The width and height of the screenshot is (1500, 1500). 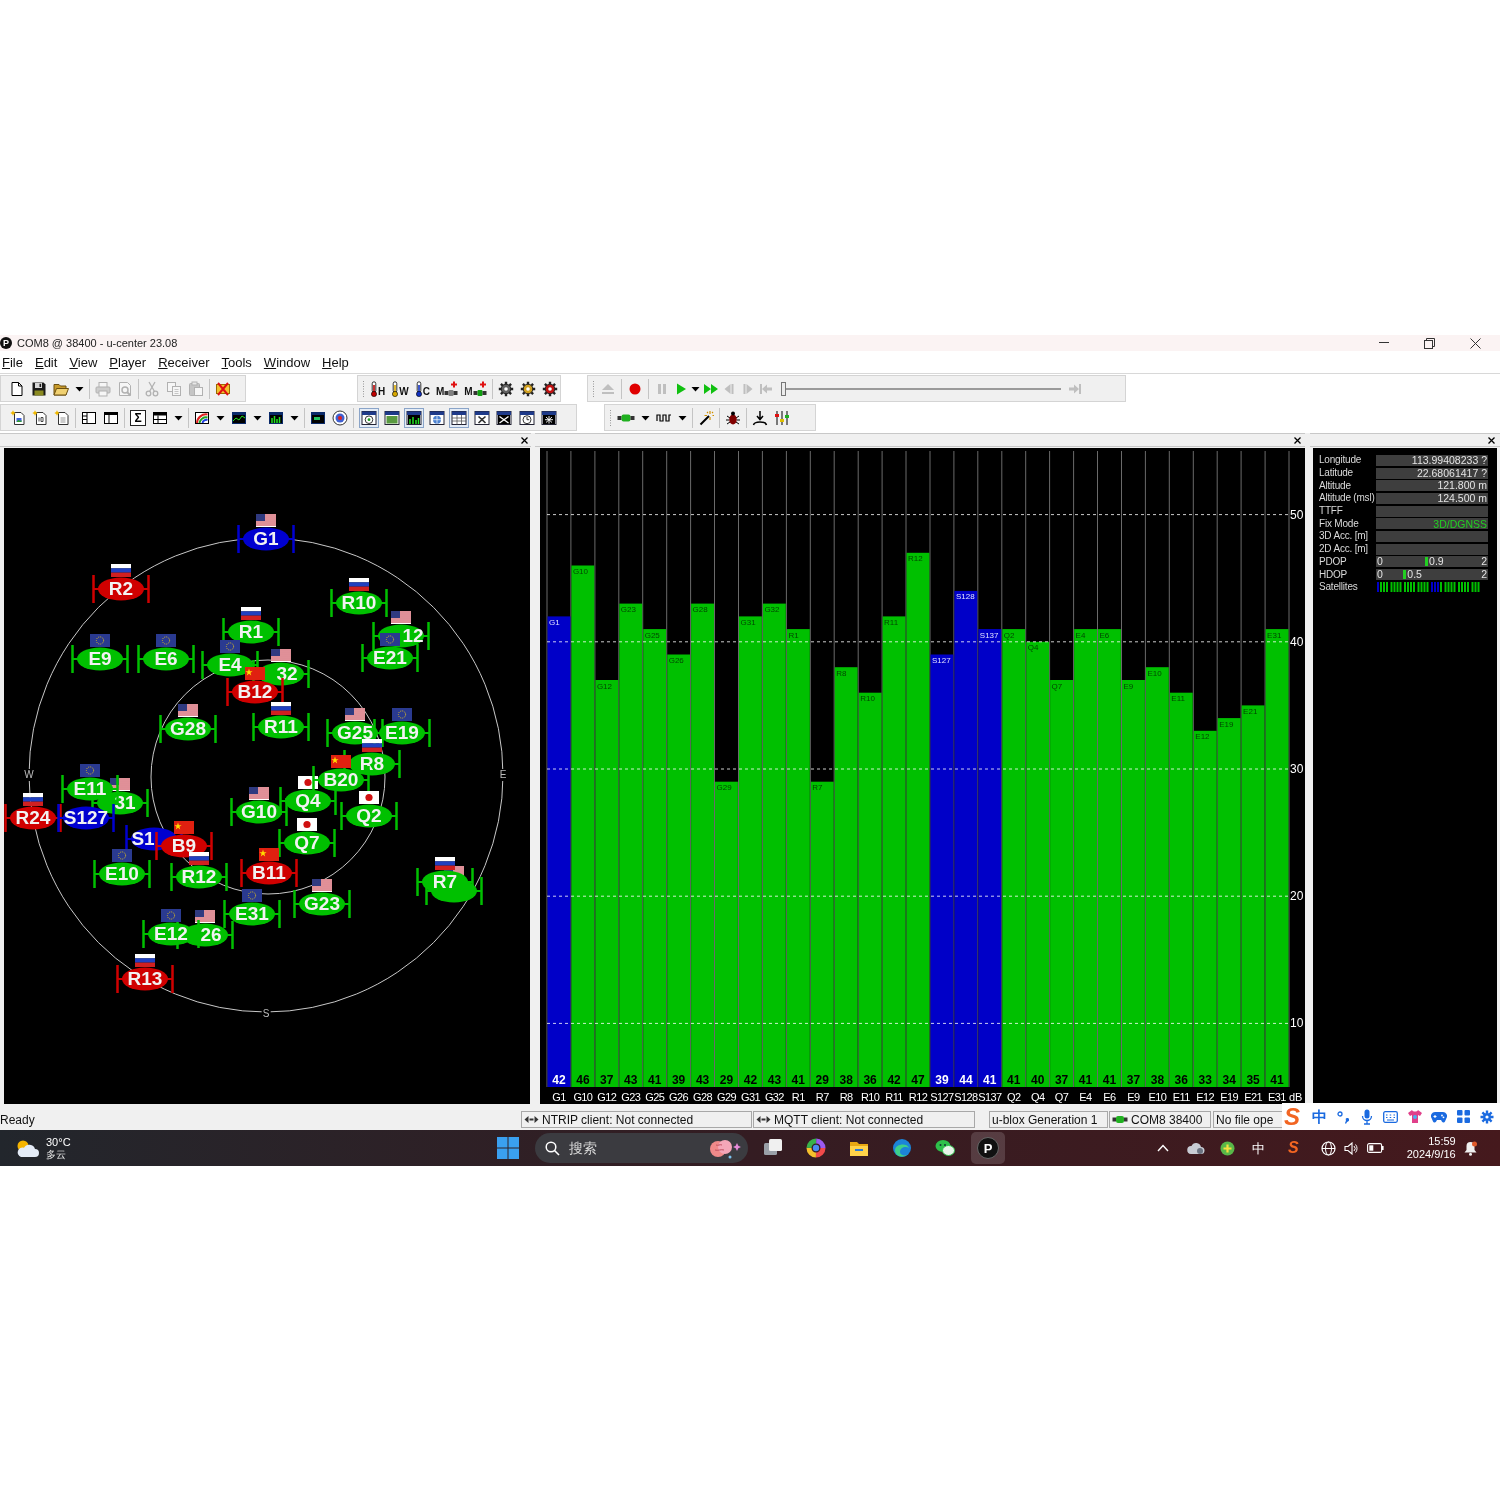 What do you see at coordinates (902, 1148) in the screenshot?
I see `swirl-icon` at bounding box center [902, 1148].